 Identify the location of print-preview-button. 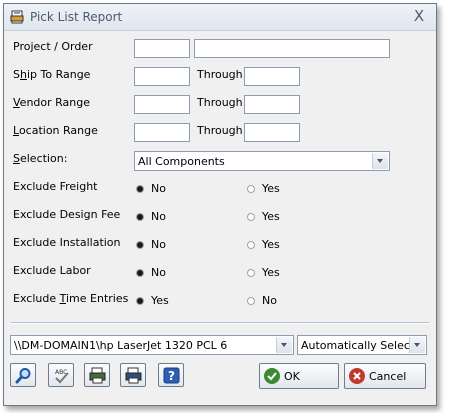
(97, 375).